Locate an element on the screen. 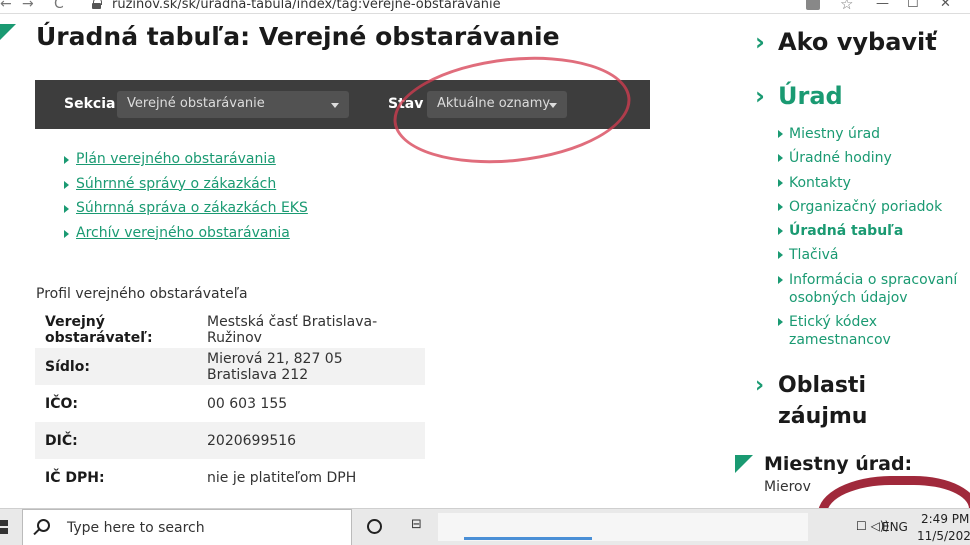 The image size is (970, 545). miestny-urad-title: Miestny úrad: is located at coordinates (838, 464).